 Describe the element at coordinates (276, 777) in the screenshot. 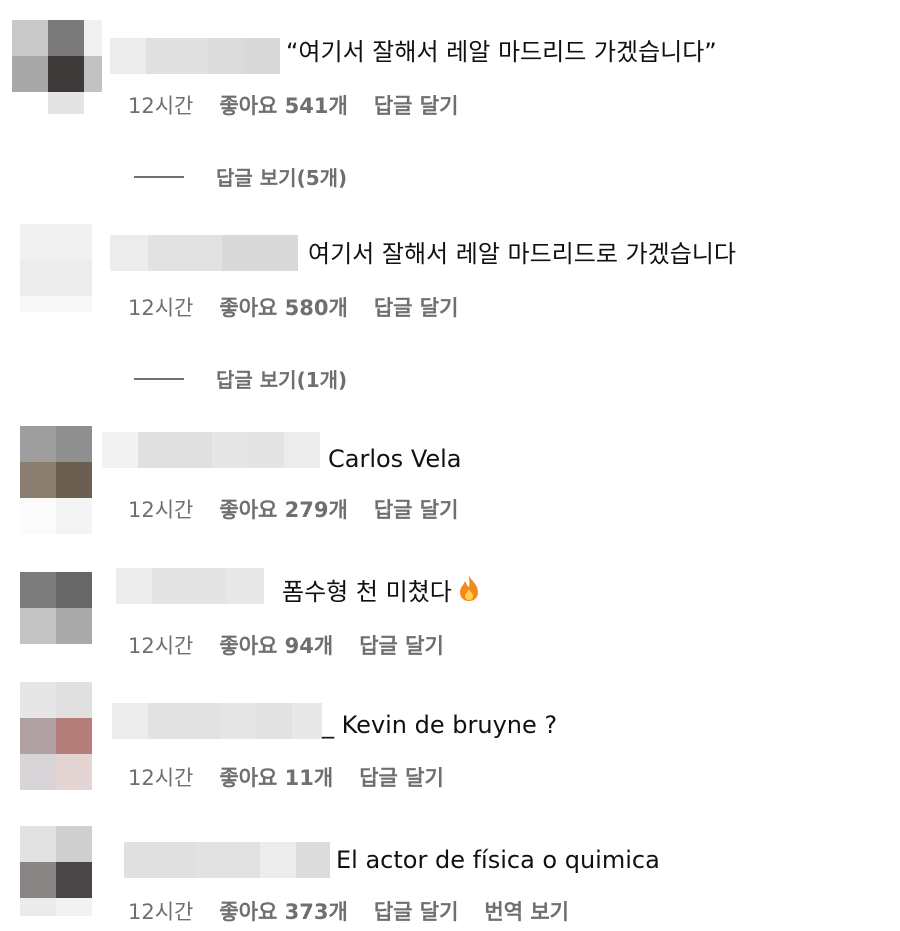

I see `likes-count: 좋아요 11개` at that location.